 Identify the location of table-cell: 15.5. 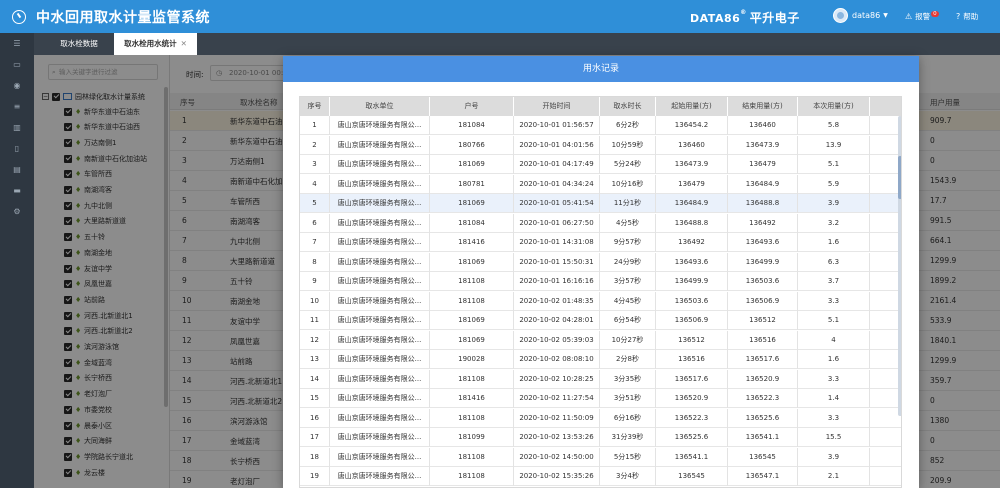
(834, 437).